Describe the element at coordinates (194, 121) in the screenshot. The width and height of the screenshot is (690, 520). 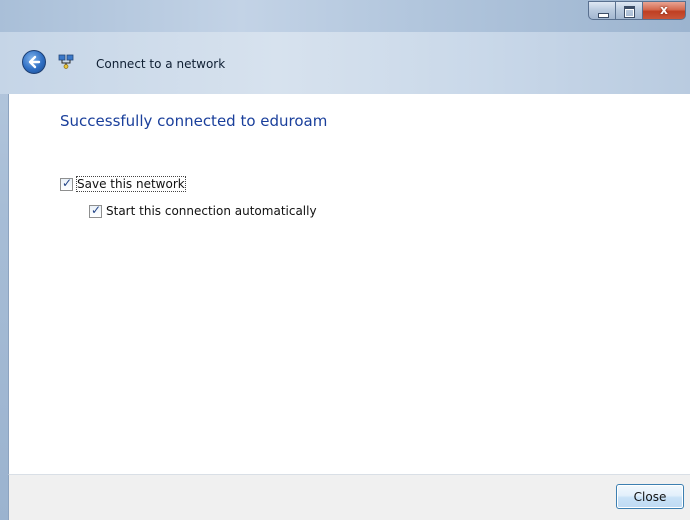
I see `status-message: Successfully connected to eduroam` at that location.